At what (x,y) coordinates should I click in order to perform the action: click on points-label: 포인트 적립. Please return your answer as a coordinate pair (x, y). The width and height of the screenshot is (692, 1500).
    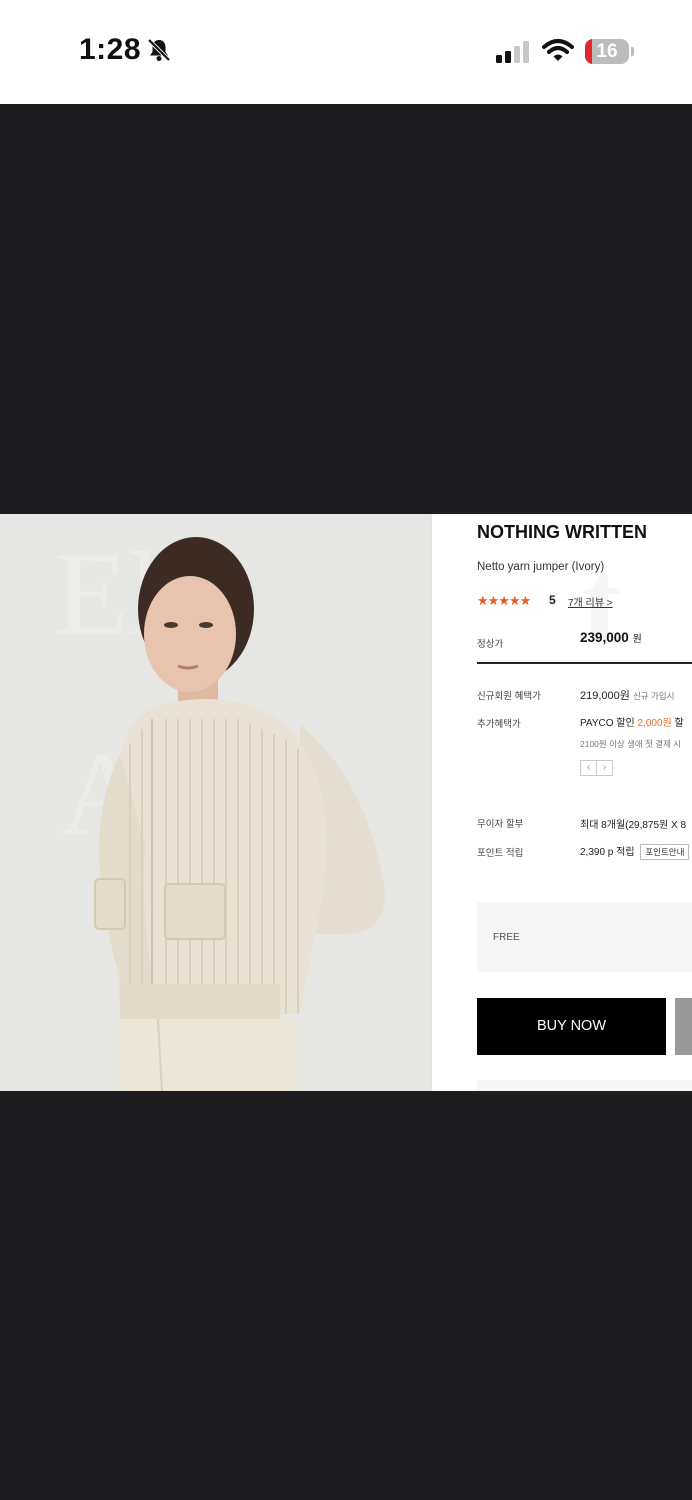
    Looking at the image, I should click on (500, 853).